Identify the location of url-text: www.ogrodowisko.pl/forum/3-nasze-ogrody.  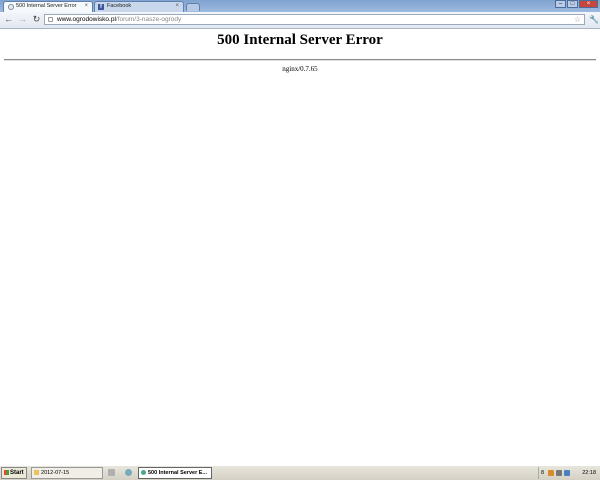
(119, 19).